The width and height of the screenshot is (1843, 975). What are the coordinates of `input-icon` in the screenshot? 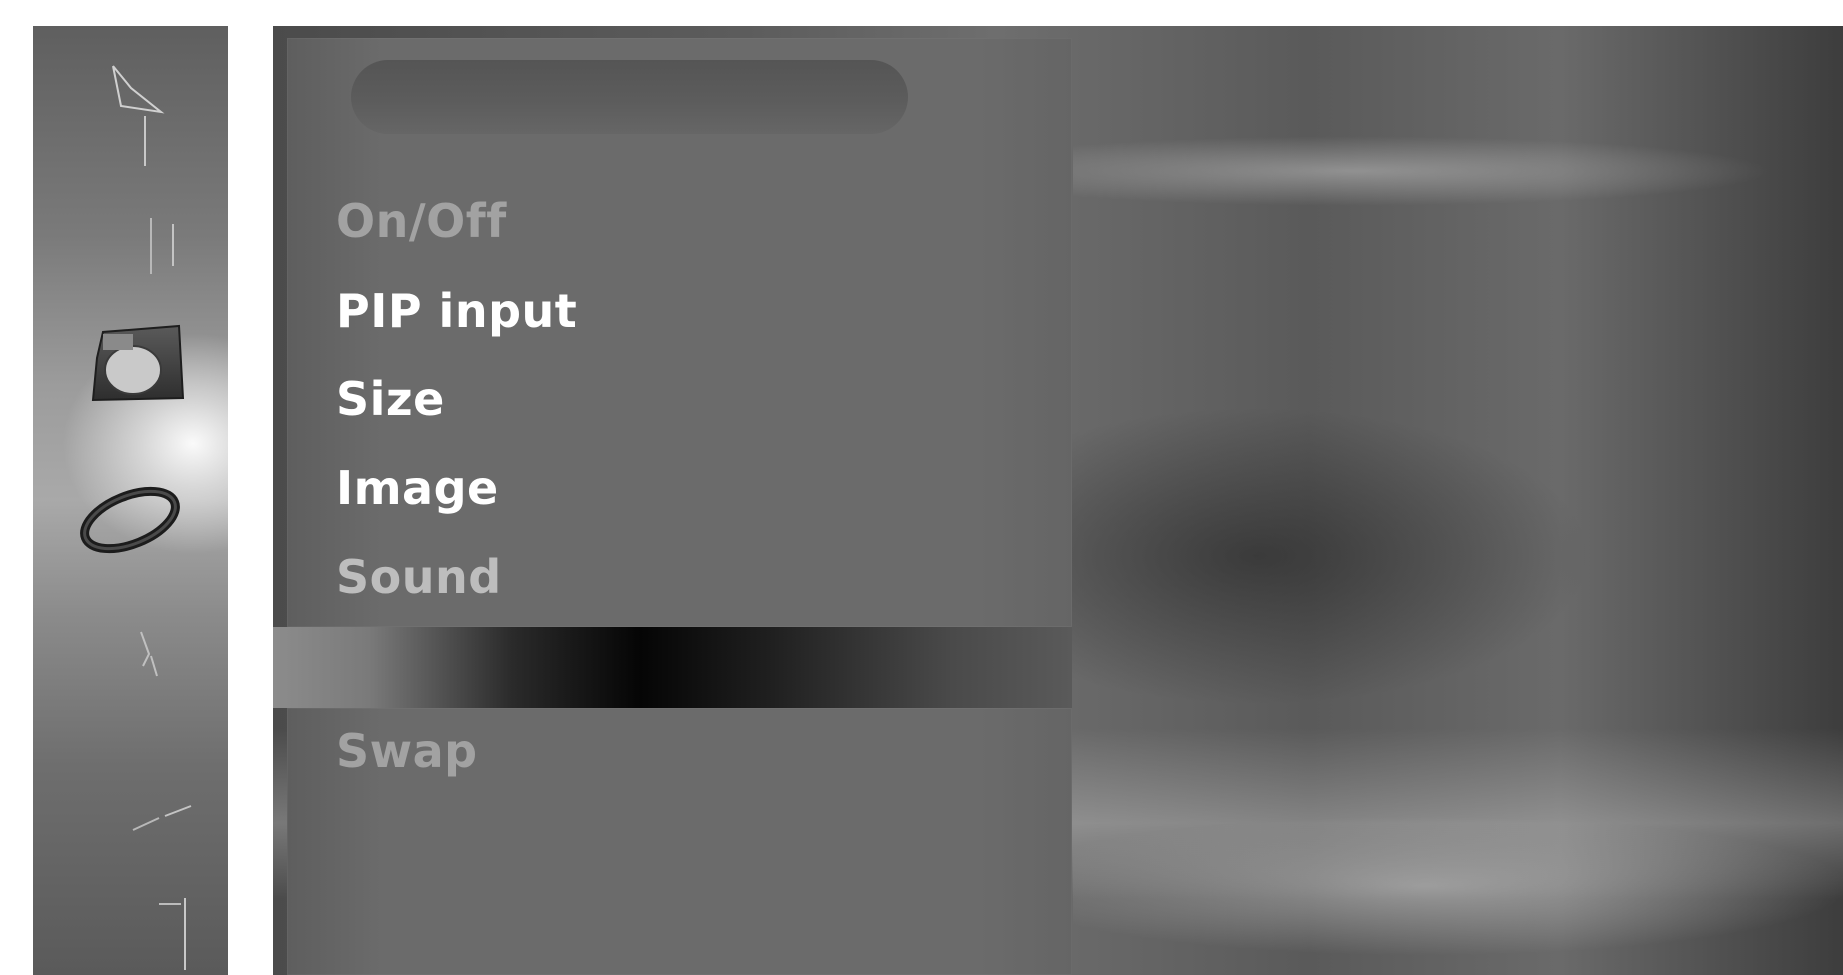 It's located at (181, 933).